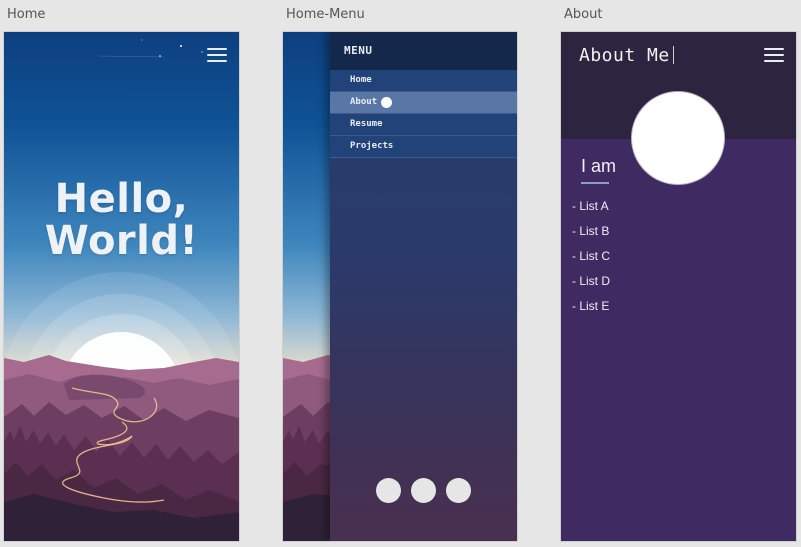  What do you see at coordinates (583, 14) in the screenshot?
I see `artboard-label-about: About` at bounding box center [583, 14].